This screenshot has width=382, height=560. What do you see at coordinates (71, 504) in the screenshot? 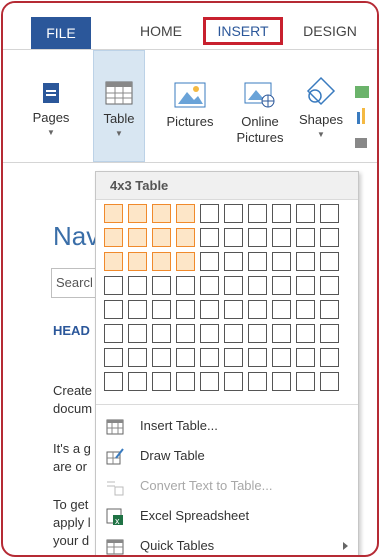
I see `pane-text-line: To get` at bounding box center [71, 504].